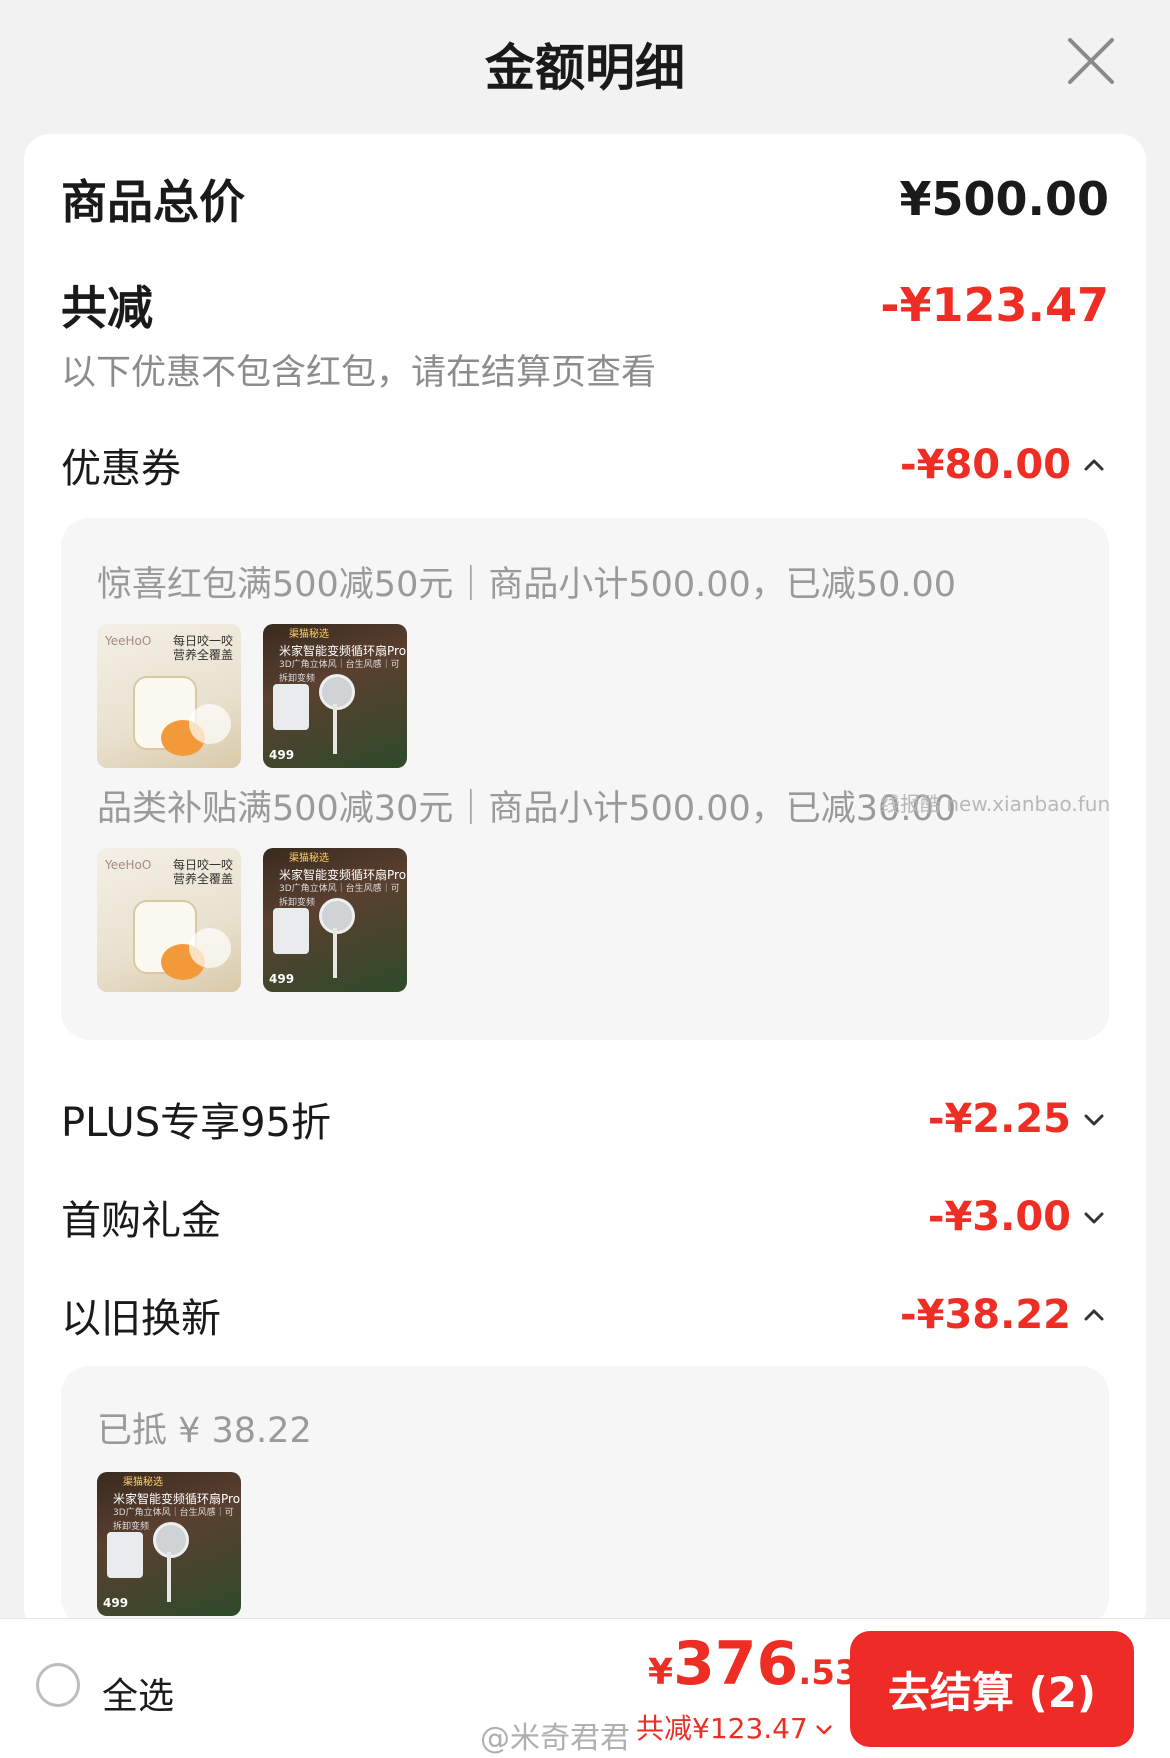 The image size is (1170, 1758). What do you see at coordinates (141, 1221) in the screenshot?
I see `first-purchase-label: 首购礼金` at bounding box center [141, 1221].